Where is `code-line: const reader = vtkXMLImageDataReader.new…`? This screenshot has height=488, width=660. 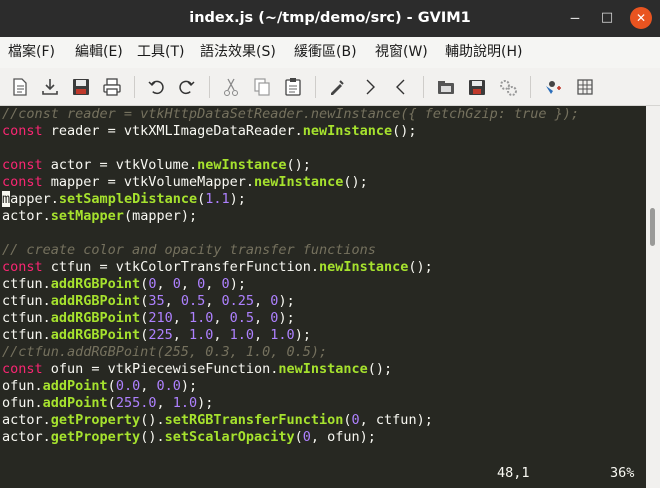 code-line: const reader = vtkXMLImageDataReader.new… is located at coordinates (209, 131).